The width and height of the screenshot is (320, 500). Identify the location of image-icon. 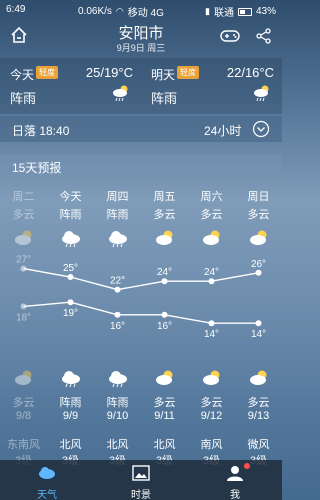
(141, 473).